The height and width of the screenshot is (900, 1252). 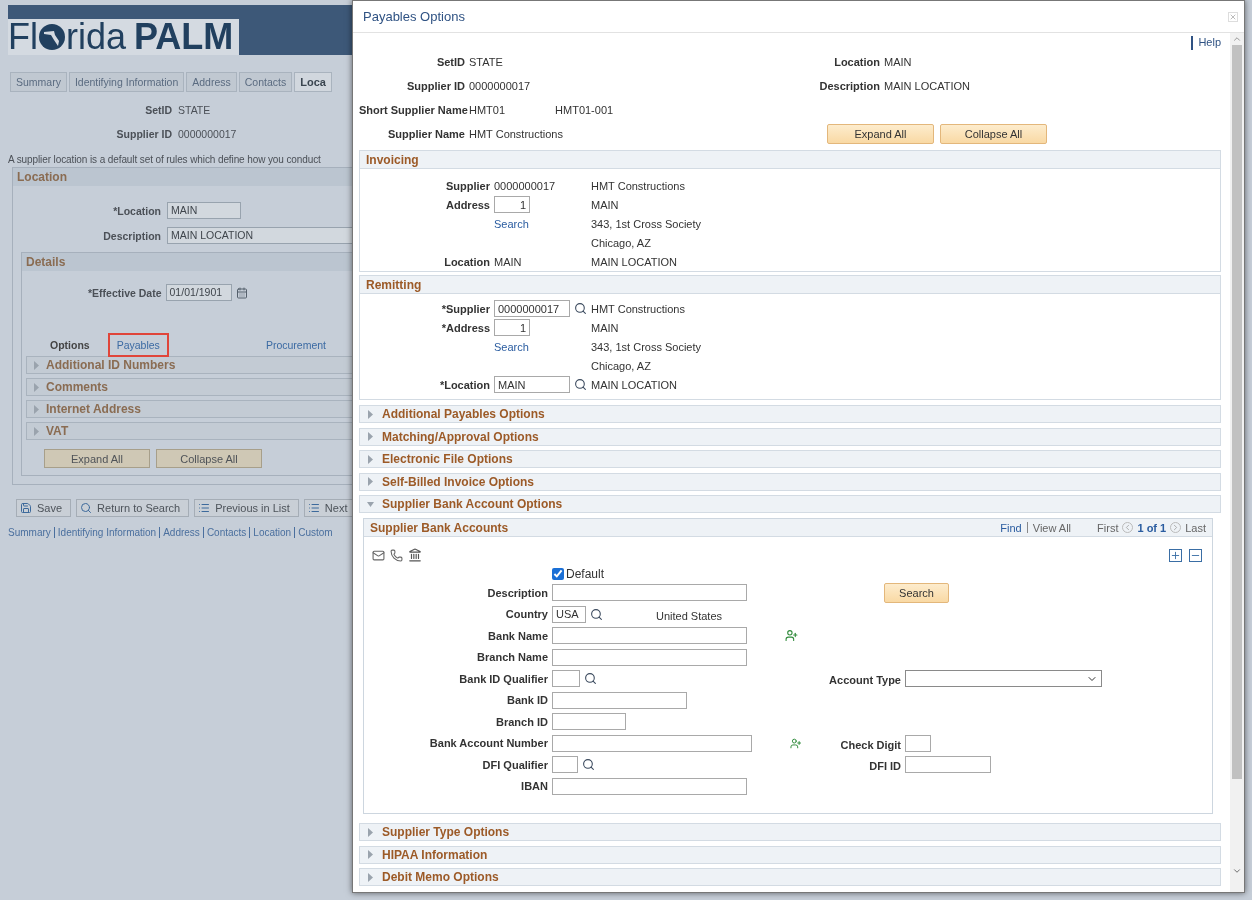 I want to click on link: Identifying Information, so click(x=107, y=532).